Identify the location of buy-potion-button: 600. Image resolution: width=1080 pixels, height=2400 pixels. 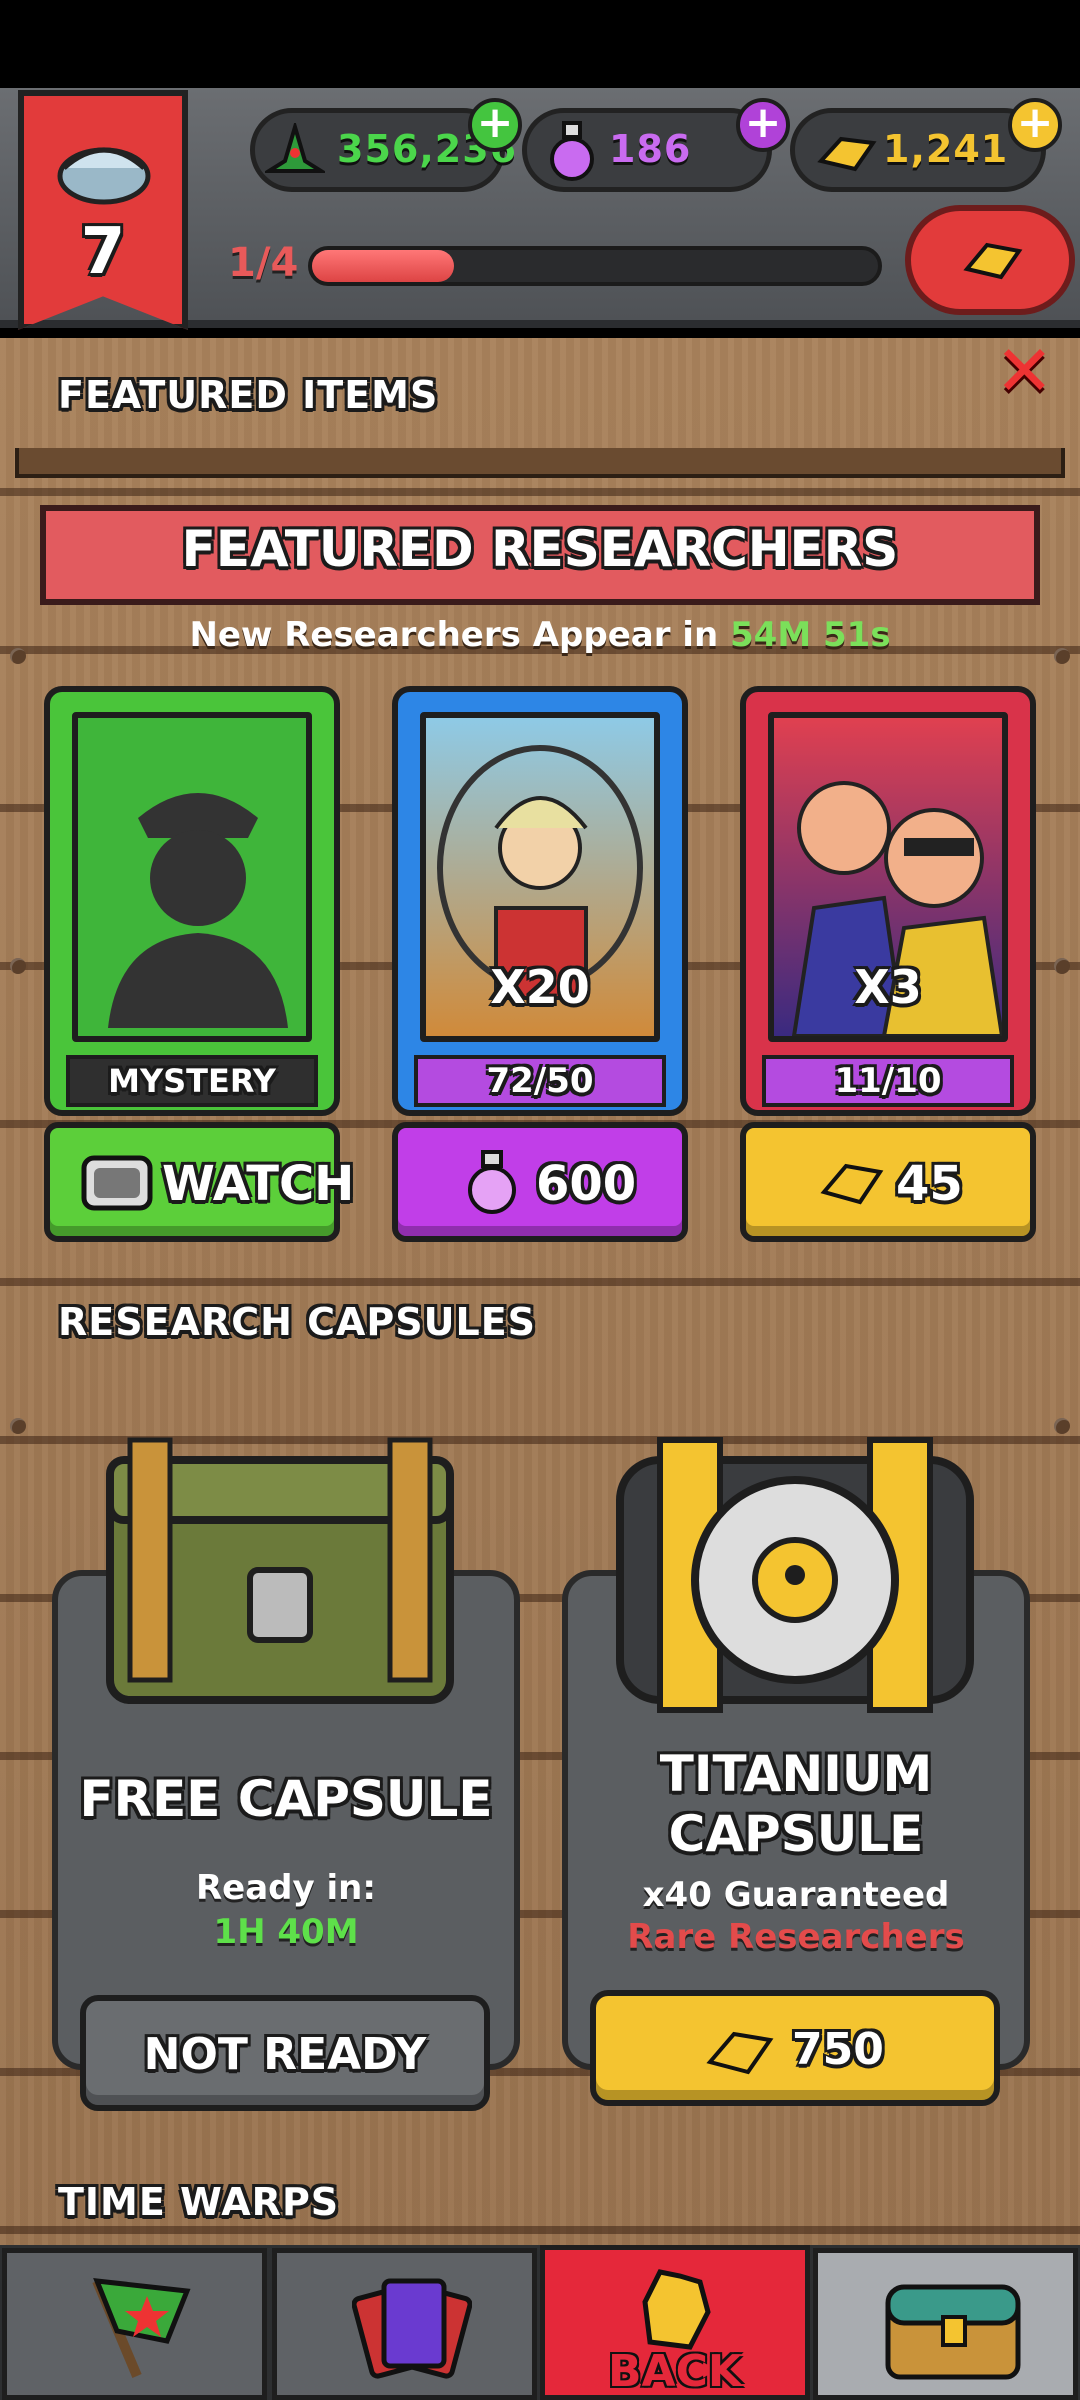
(540, 1182).